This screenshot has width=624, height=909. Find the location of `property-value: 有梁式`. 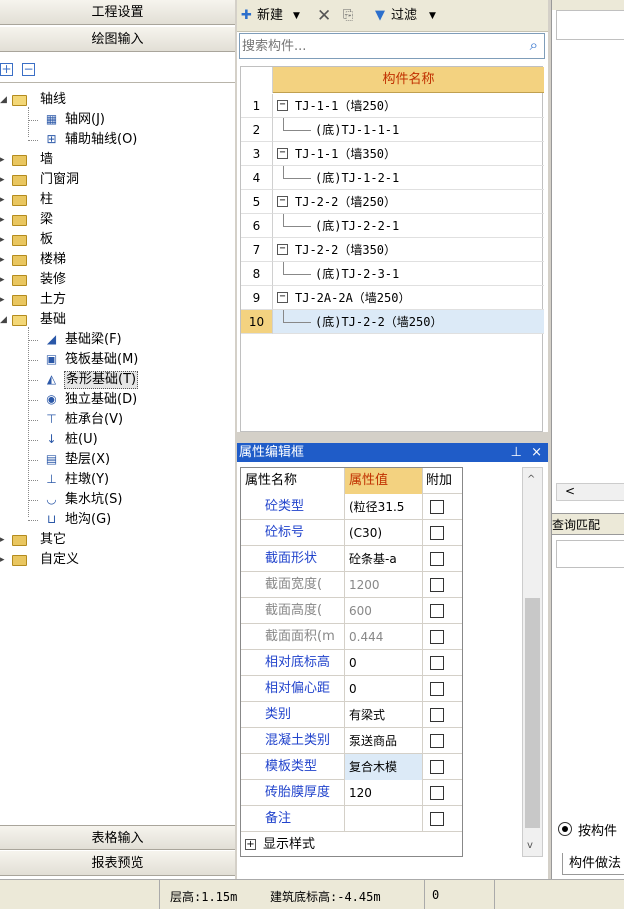

property-value: 有梁式 is located at coordinates (384, 715).